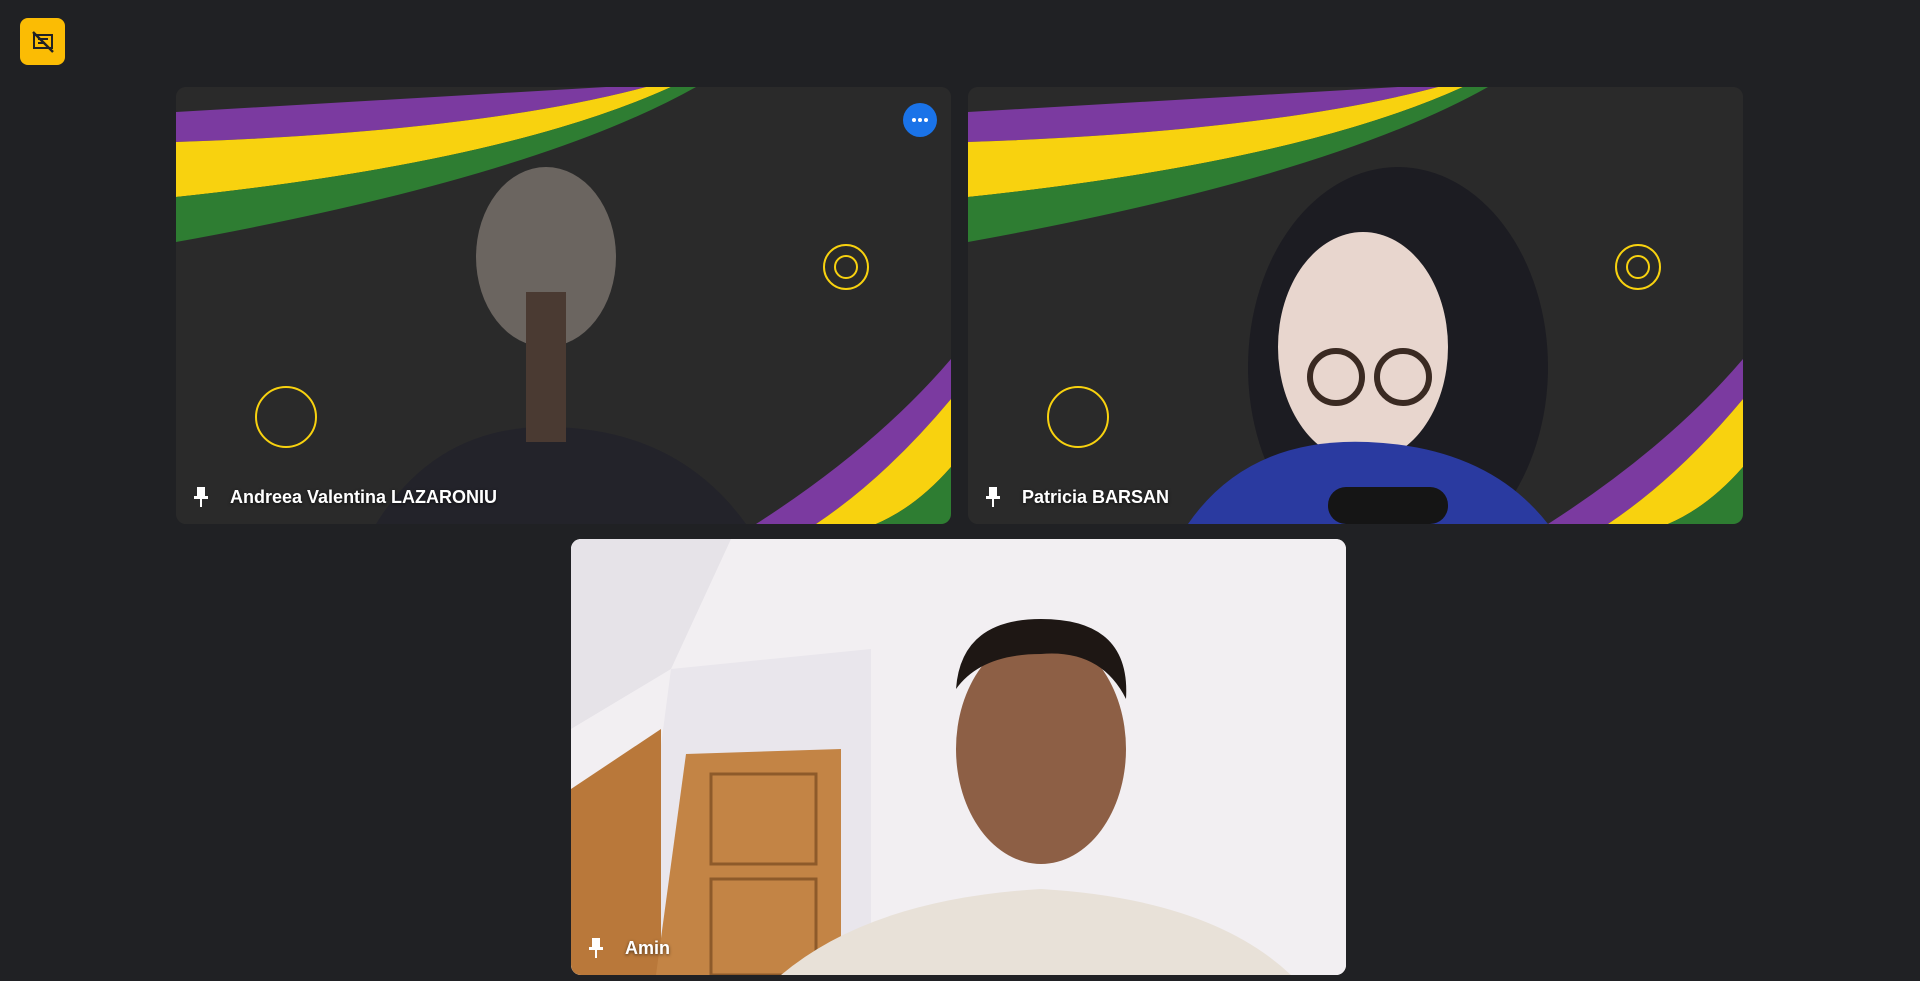 The image size is (1920, 981). I want to click on participant-name-row: Patricia BARSAN, so click(1075, 497).